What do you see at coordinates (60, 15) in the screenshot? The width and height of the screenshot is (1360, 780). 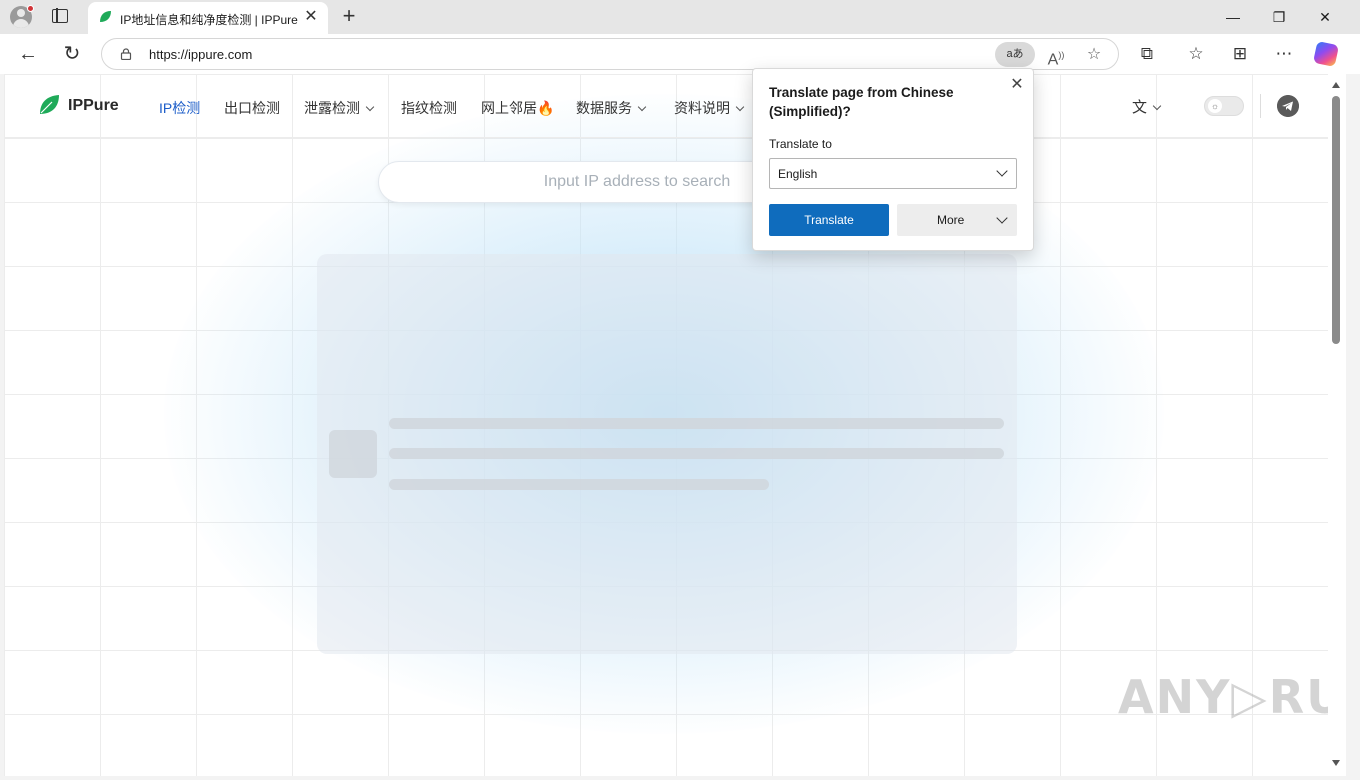 I see `tab-actions-icon` at bounding box center [60, 15].